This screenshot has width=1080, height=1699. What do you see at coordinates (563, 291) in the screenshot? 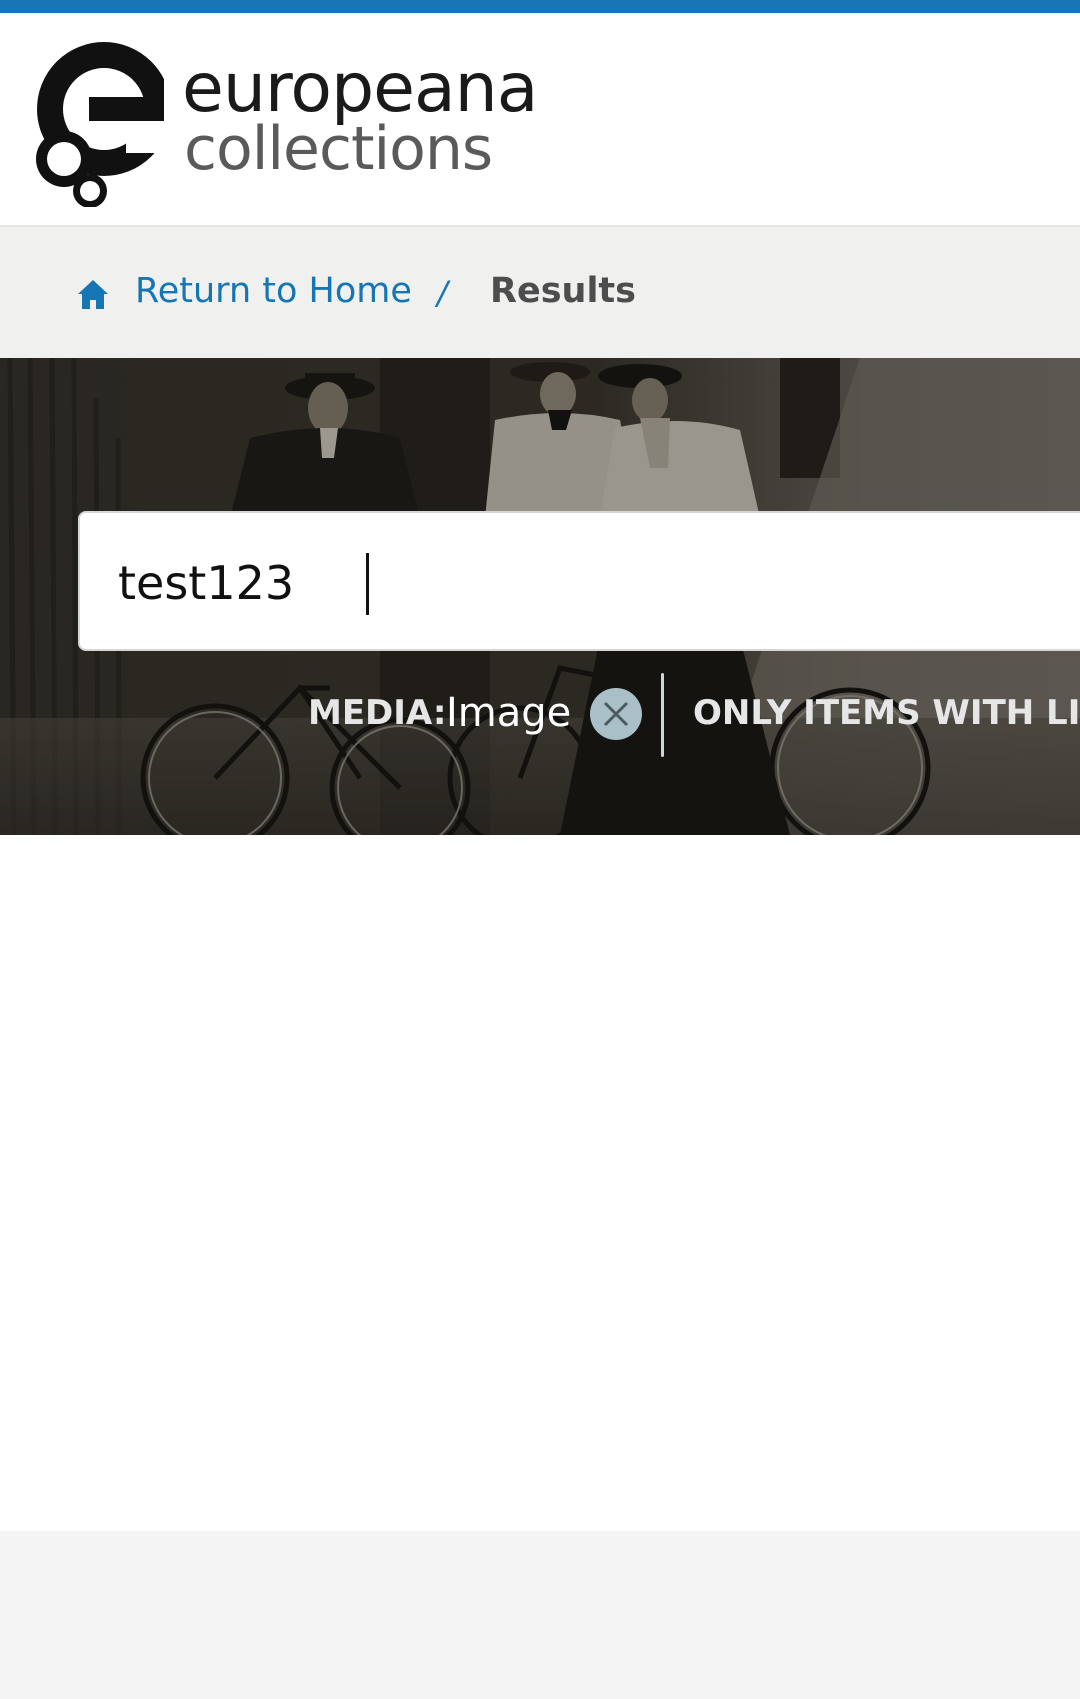
I see `breadcrumb-current: Results` at bounding box center [563, 291].